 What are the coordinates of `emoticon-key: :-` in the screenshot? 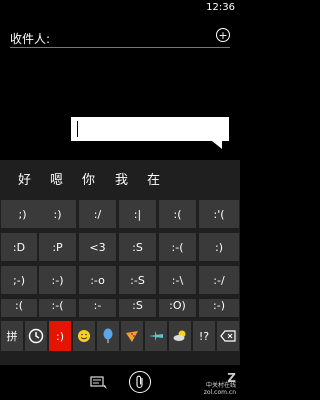 It's located at (97, 308).